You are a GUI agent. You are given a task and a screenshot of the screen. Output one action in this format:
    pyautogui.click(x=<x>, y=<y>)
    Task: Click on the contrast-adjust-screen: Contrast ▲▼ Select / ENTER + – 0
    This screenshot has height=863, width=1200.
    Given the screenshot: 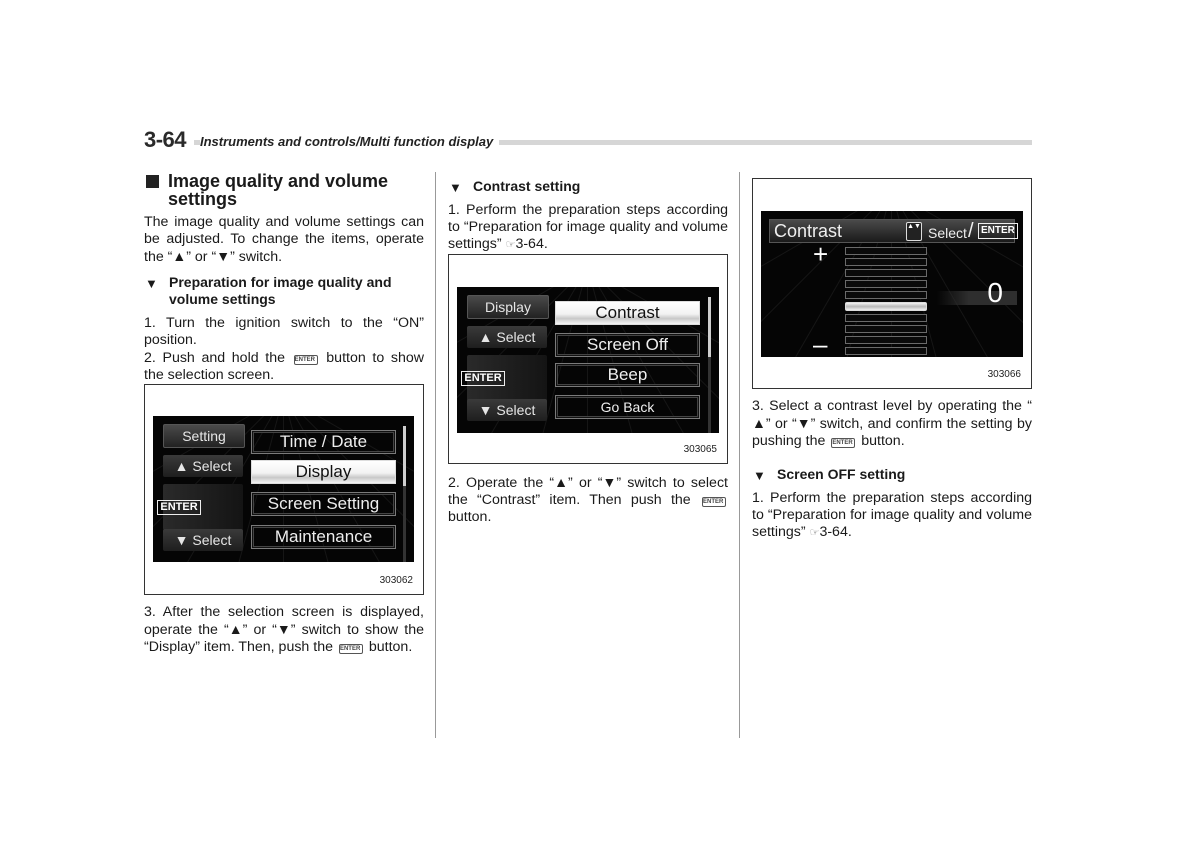 What is the action you would take?
    pyautogui.click(x=892, y=284)
    